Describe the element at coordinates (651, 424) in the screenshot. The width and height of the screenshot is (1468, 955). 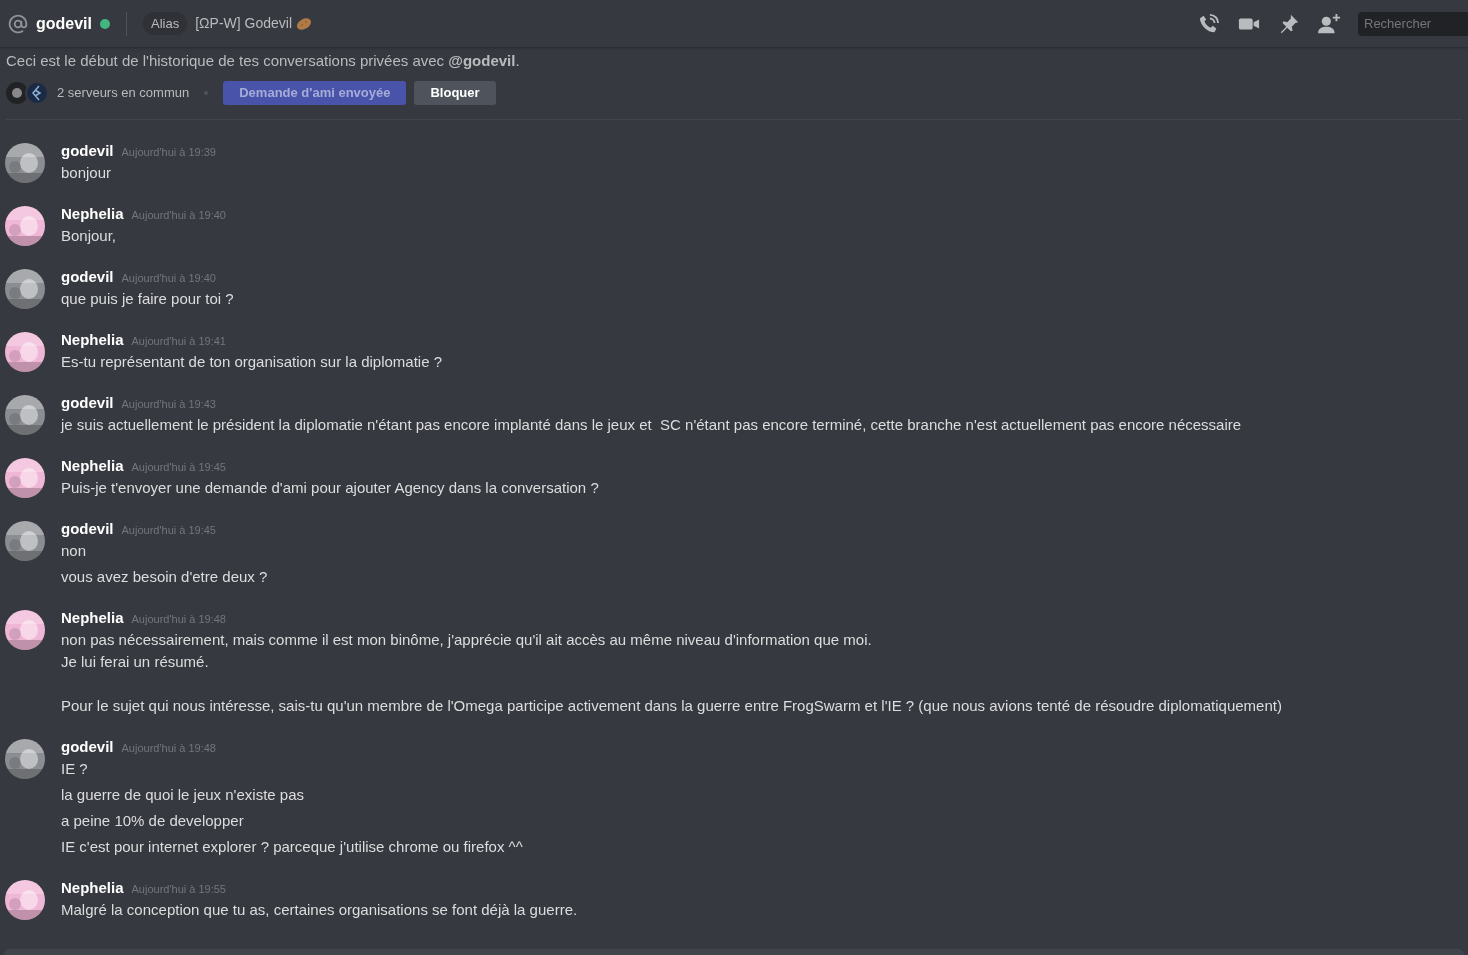
I see `message-text: je suis actuellement le président la diplomatie n'étant pas encore implanté dans le jeux et SC n'étant pas encore terminé, cette branche n'est actuellement pas encore nécessaire` at that location.